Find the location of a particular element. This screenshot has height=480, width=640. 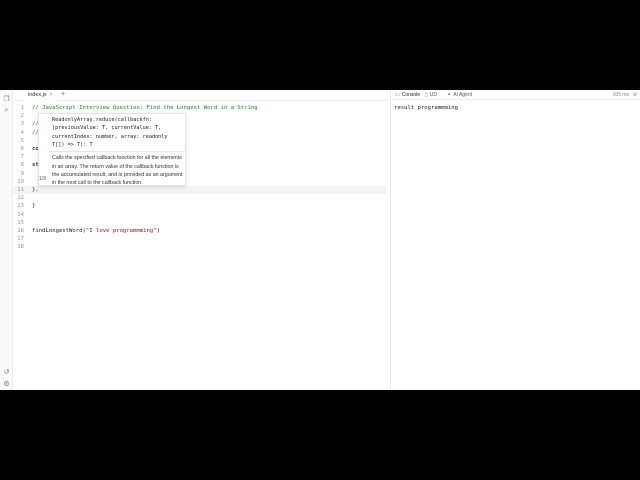

tab-ai-agent: ✦ AI Agent is located at coordinates (459, 95).